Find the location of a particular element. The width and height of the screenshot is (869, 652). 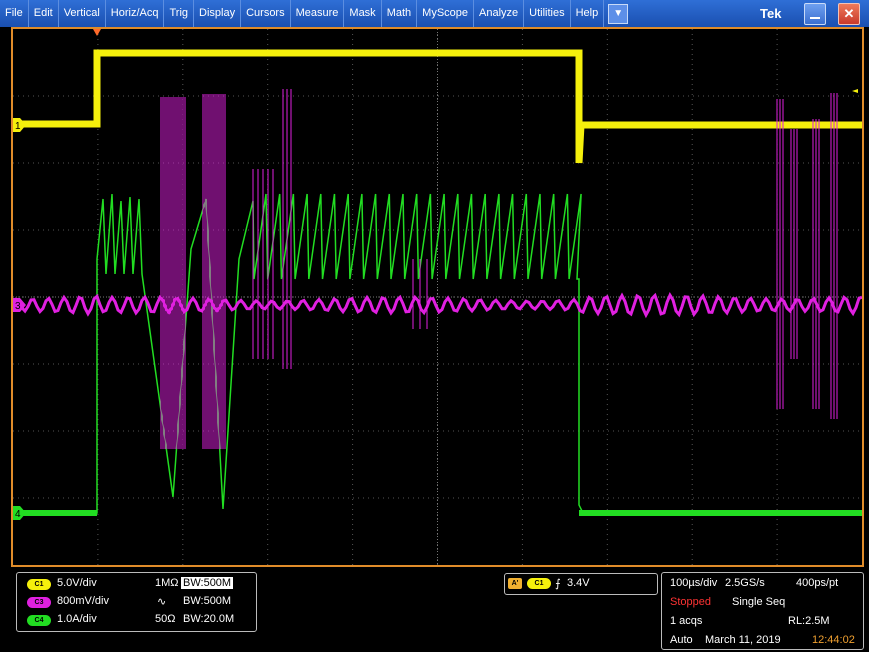

ch3-bandwidth: BW:500M is located at coordinates (207, 601).